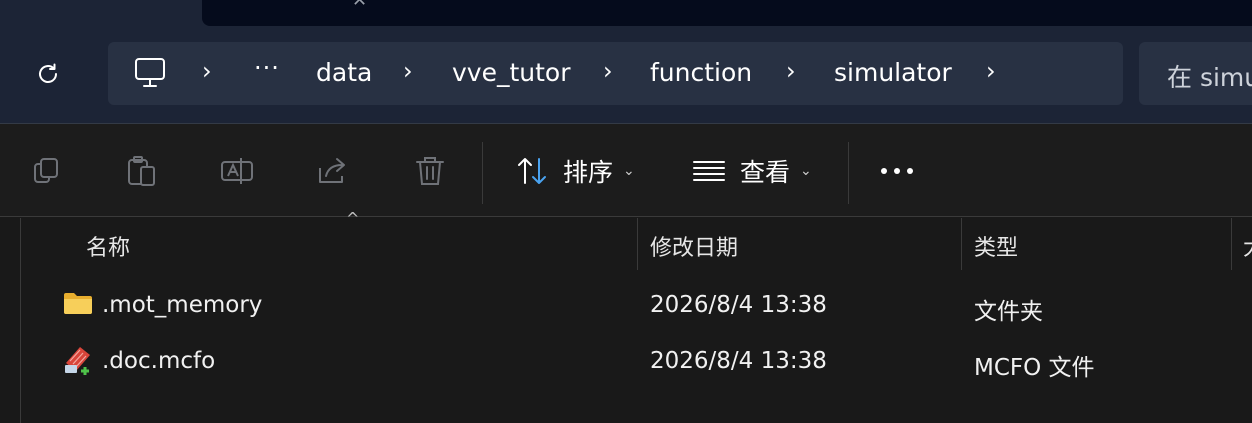 Image resolution: width=1252 pixels, height=423 pixels. Describe the element at coordinates (1008, 312) in the screenshot. I see `file-type: 文件夹` at that location.